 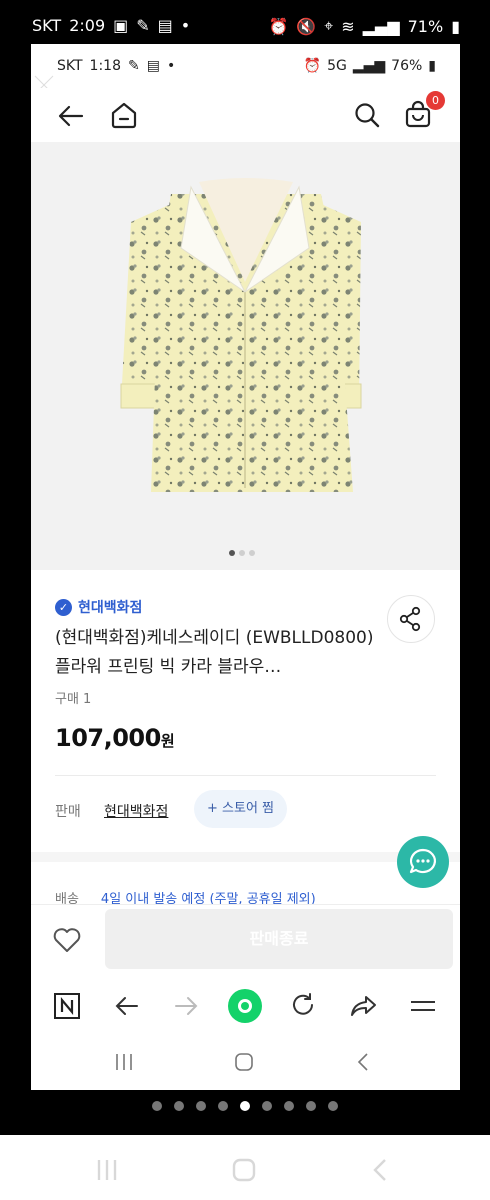 What do you see at coordinates (245, 66) in the screenshot?
I see `inner-status-bar: SKT 1:18 ✎ ▤ • ⏰ 5G ▂▄▆ 76% ▮` at bounding box center [245, 66].